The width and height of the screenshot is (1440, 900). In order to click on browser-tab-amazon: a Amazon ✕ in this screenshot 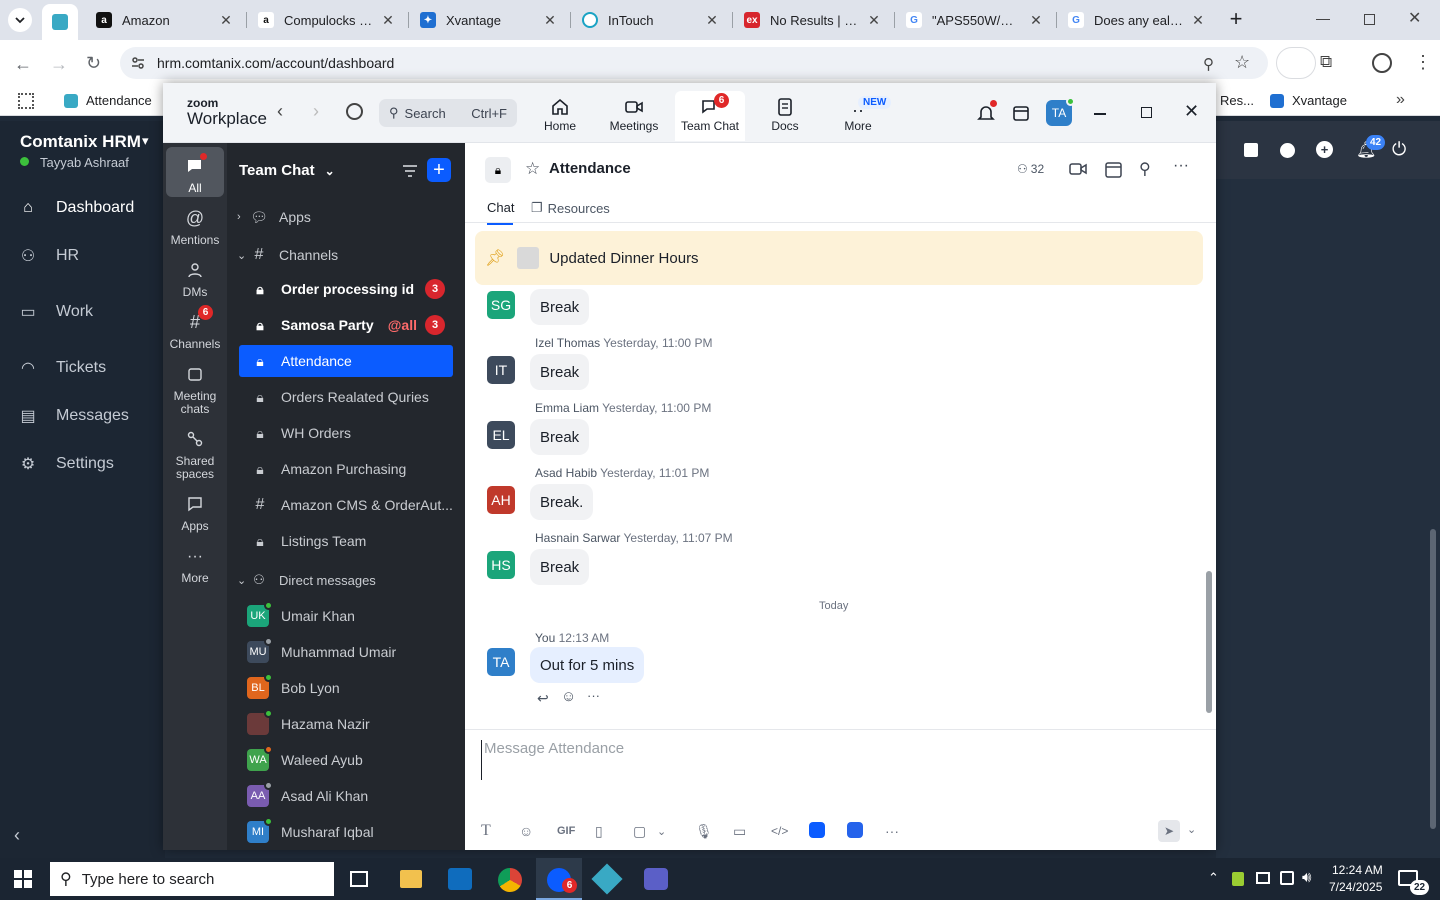, I will do `click(165, 20)`.